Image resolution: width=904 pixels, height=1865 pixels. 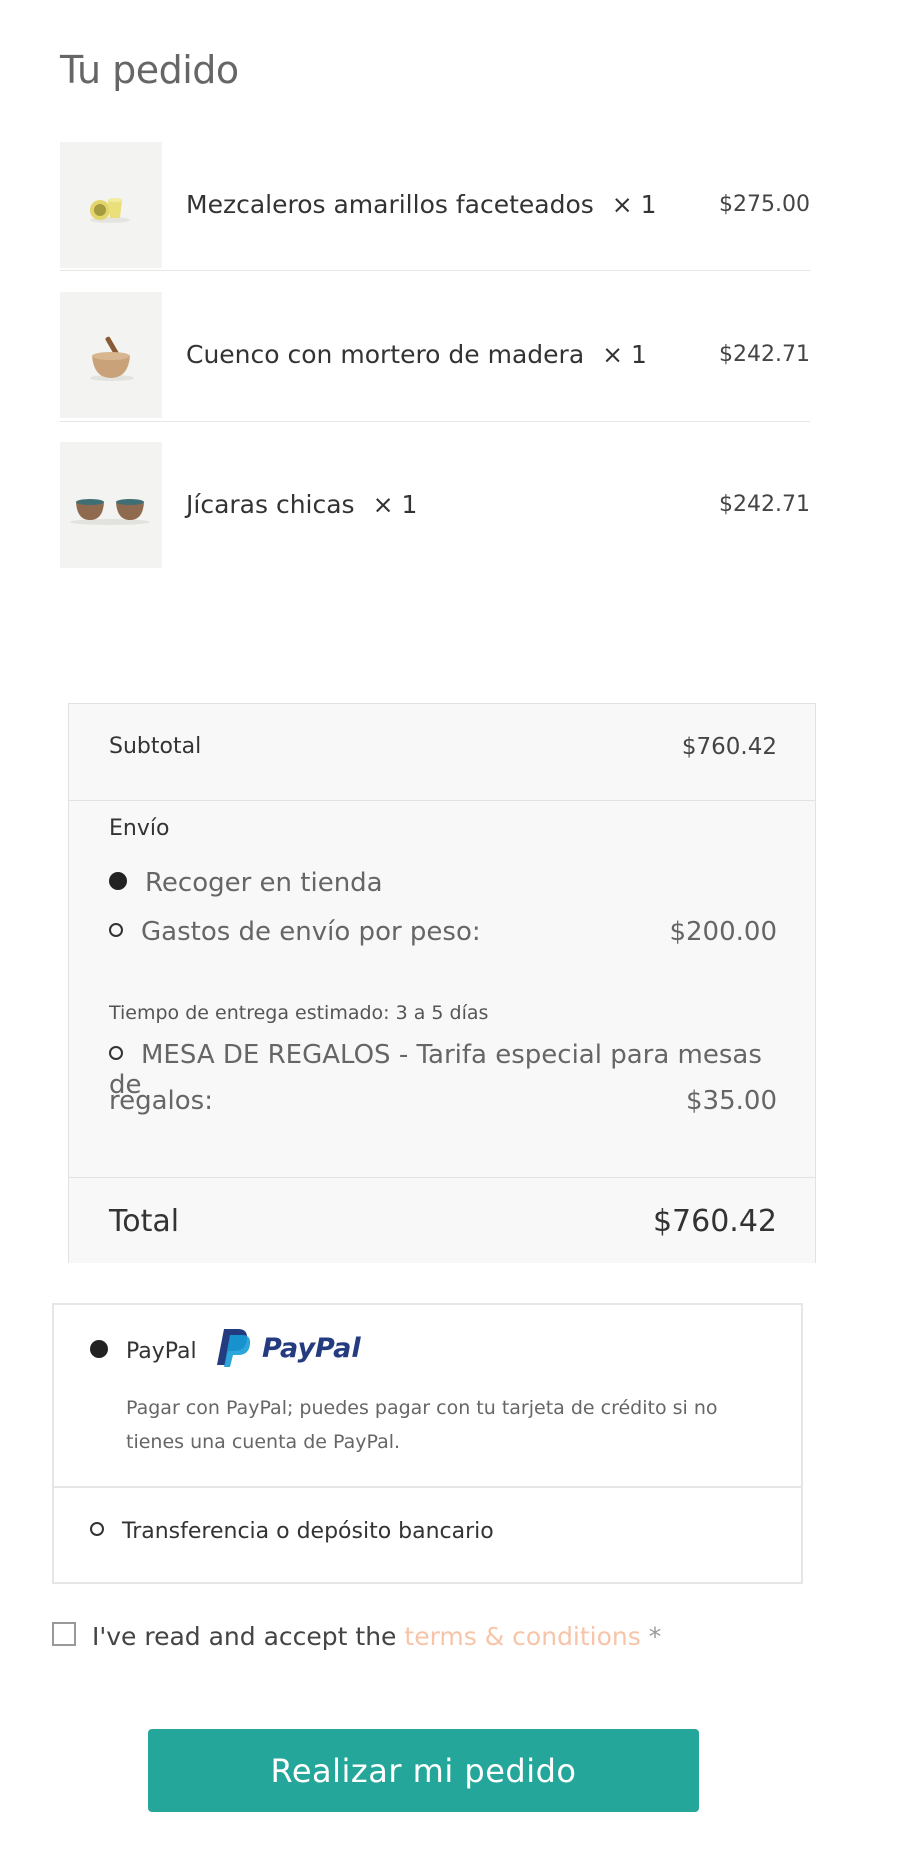 I want to click on shipping-option-weight: Gastos de envío por peso: $200.00, so click(x=443, y=932).